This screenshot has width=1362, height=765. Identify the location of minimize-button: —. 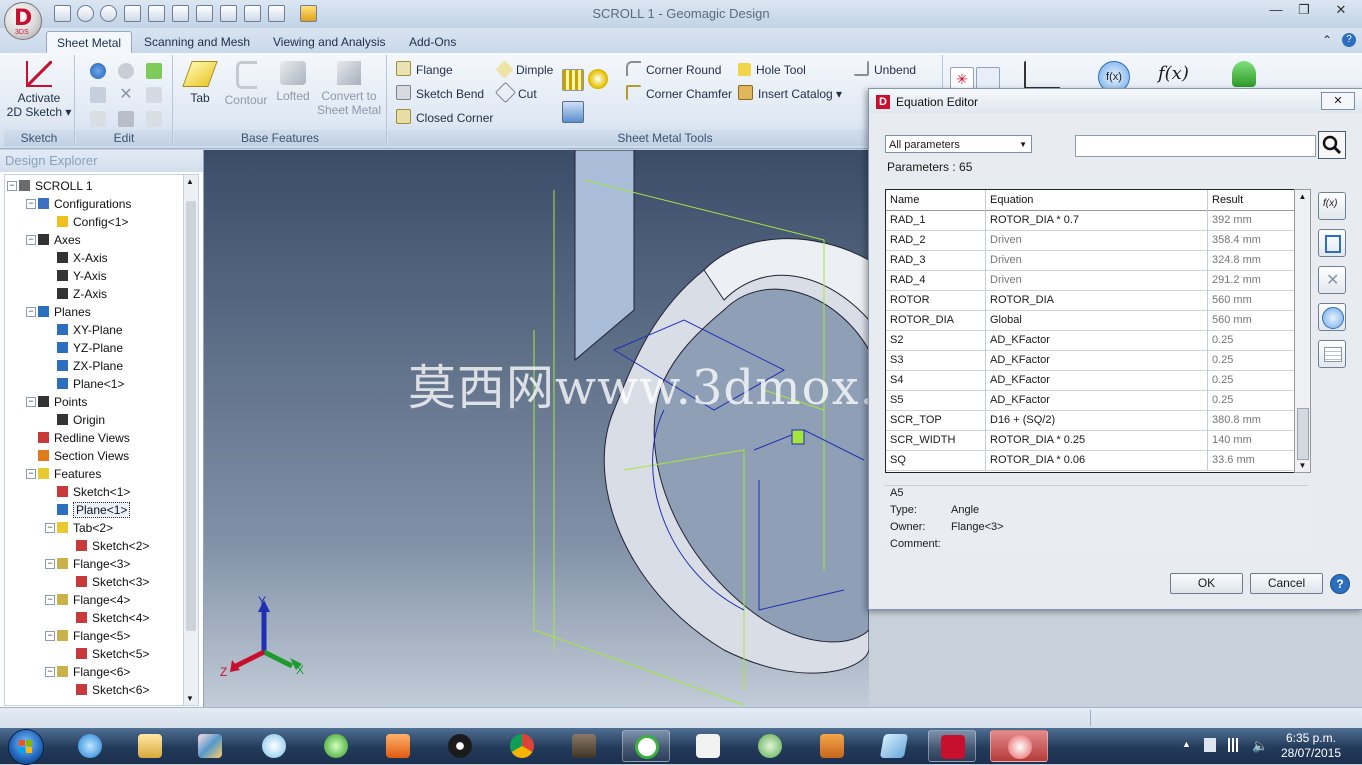
(1276, 10).